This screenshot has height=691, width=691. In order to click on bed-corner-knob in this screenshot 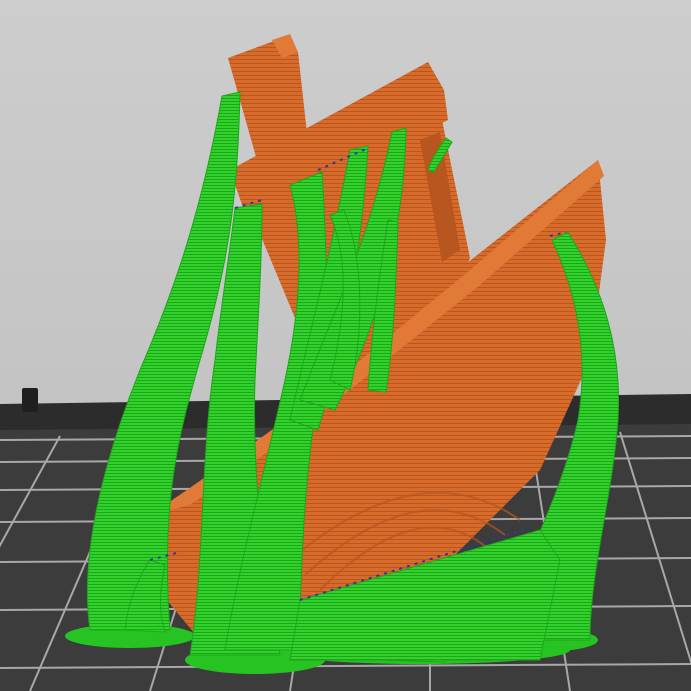, I will do `click(30, 400)`.